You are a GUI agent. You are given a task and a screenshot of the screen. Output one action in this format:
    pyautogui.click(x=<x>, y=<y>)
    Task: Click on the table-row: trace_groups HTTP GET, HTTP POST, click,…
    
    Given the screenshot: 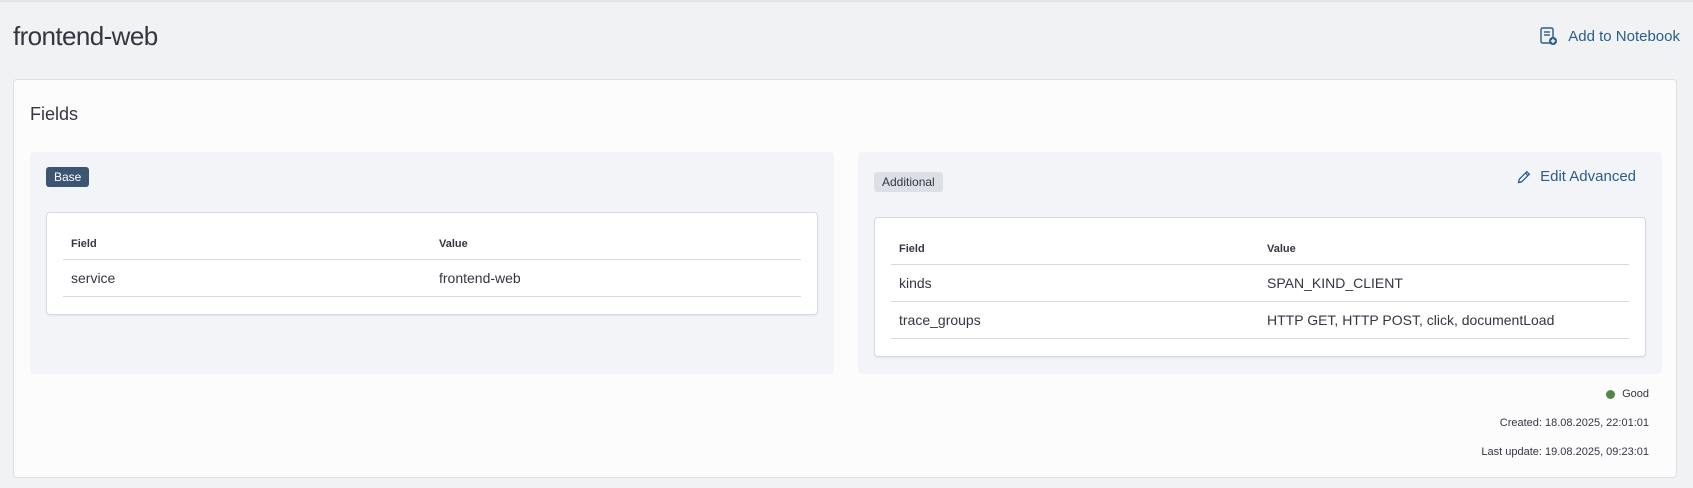 What is the action you would take?
    pyautogui.click(x=1260, y=320)
    